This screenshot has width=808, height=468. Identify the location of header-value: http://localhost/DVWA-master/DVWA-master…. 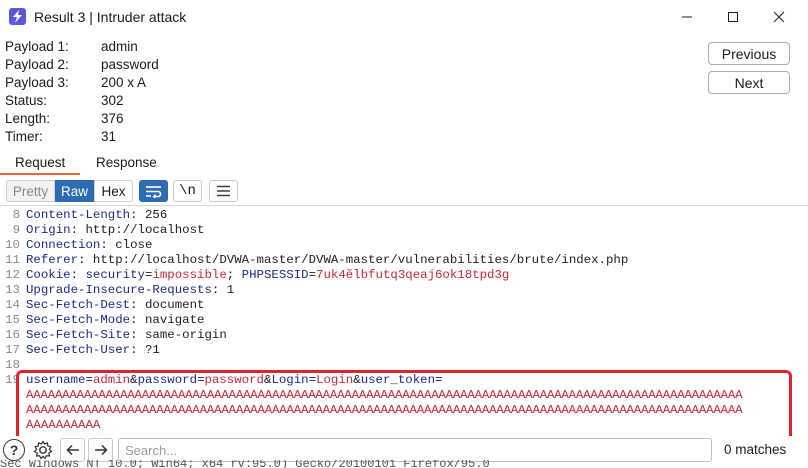
(357, 260).